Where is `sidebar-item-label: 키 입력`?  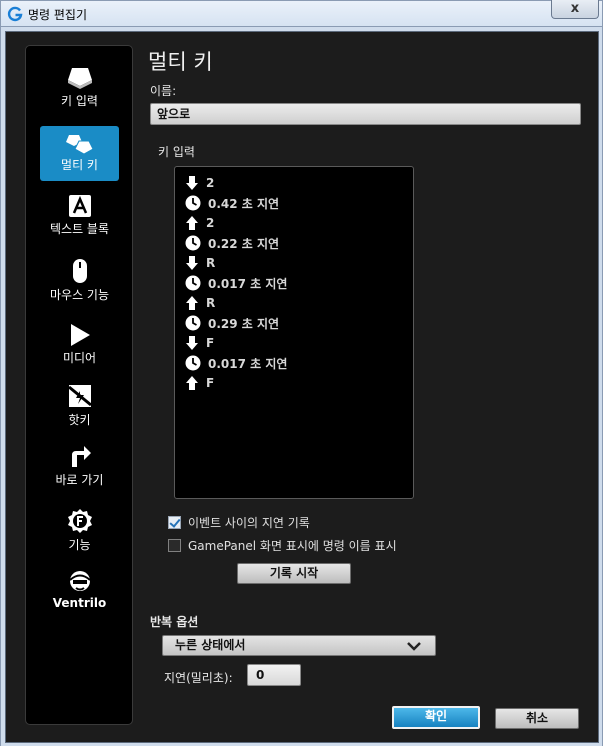 sidebar-item-label: 키 입력 is located at coordinates (79, 101).